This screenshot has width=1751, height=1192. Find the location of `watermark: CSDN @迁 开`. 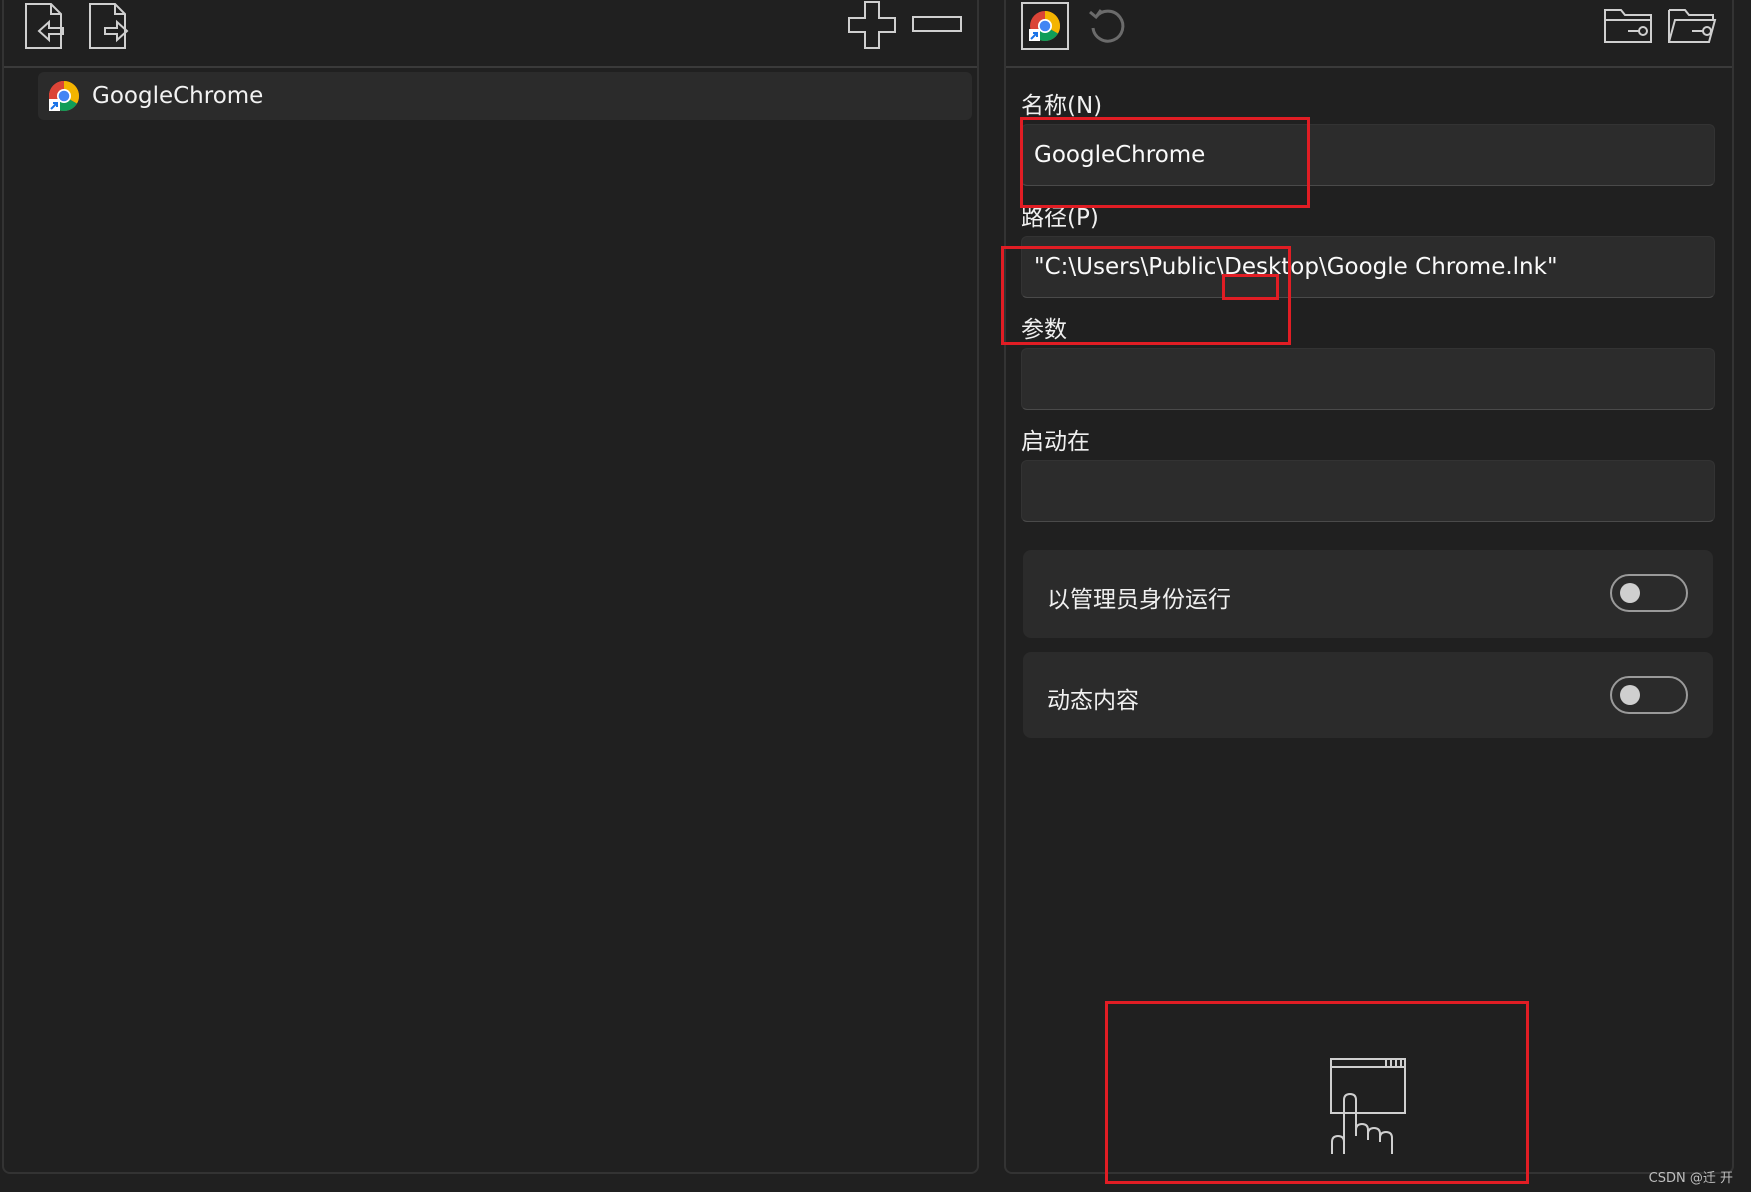

watermark: CSDN @迁 开 is located at coordinates (1690, 1178).